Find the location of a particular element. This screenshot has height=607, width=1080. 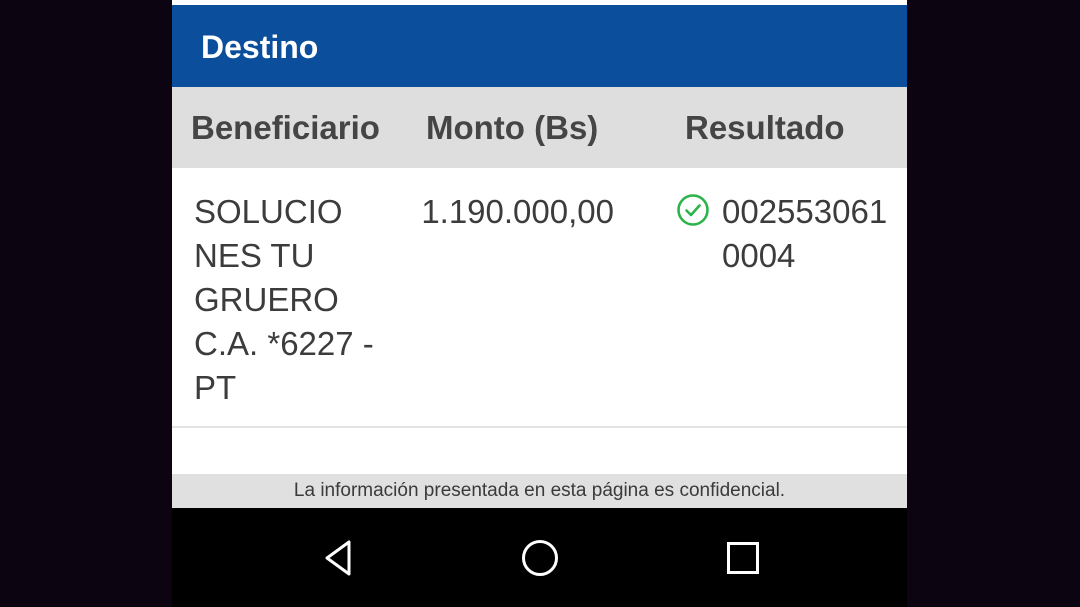

beneficiary-name: SOLUCIO NES TU GRUERO C.A. *6227 - PT is located at coordinates (284, 299).